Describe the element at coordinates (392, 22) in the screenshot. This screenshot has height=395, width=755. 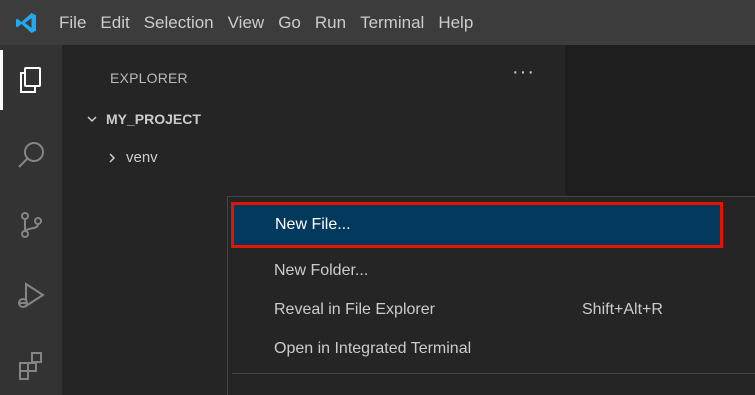
I see `menu-terminal: Terminal` at that location.